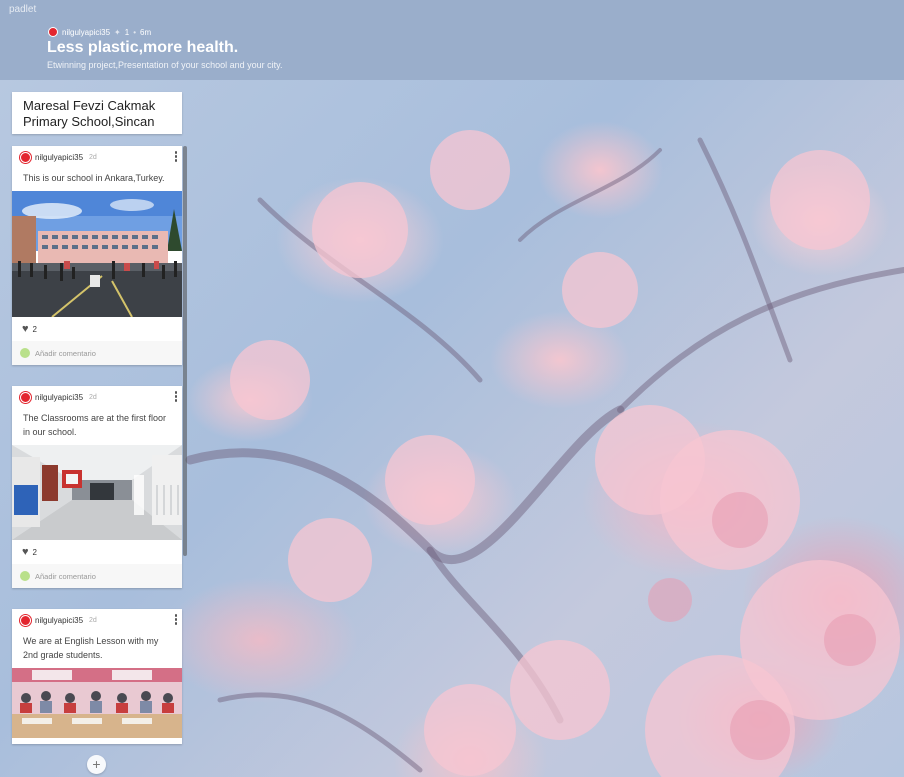 This screenshot has height=777, width=904. What do you see at coordinates (22, 9) in the screenshot?
I see `padlet-logo: padlet` at bounding box center [22, 9].